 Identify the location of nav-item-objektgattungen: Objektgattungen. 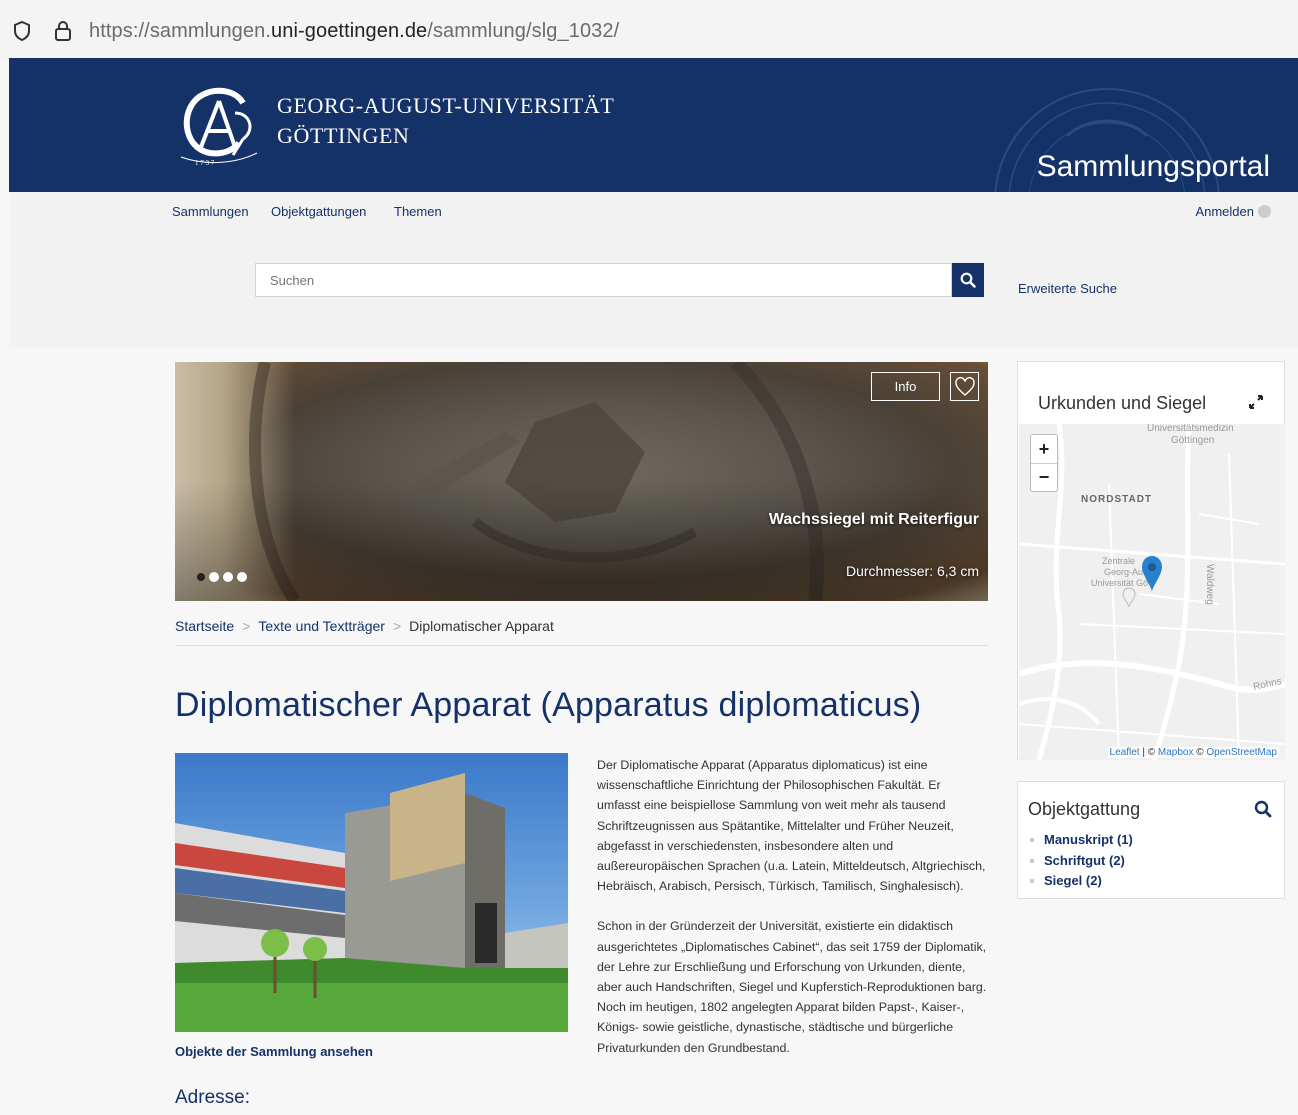
(318, 211).